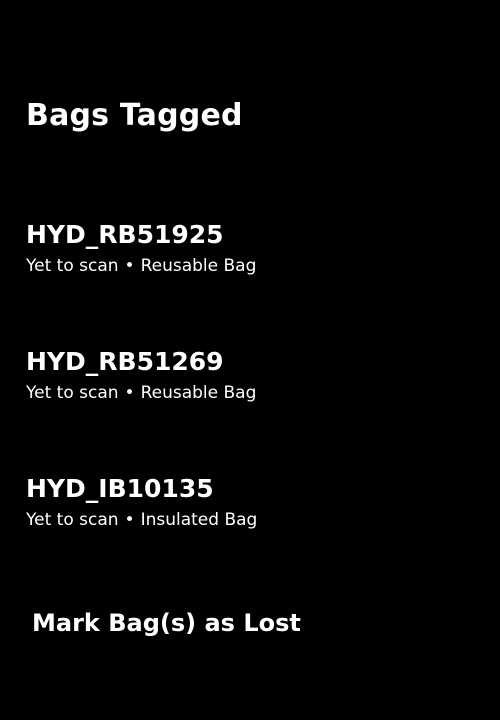  I want to click on bag-meta: Yet to scan • Insulated Bag, so click(251, 520).